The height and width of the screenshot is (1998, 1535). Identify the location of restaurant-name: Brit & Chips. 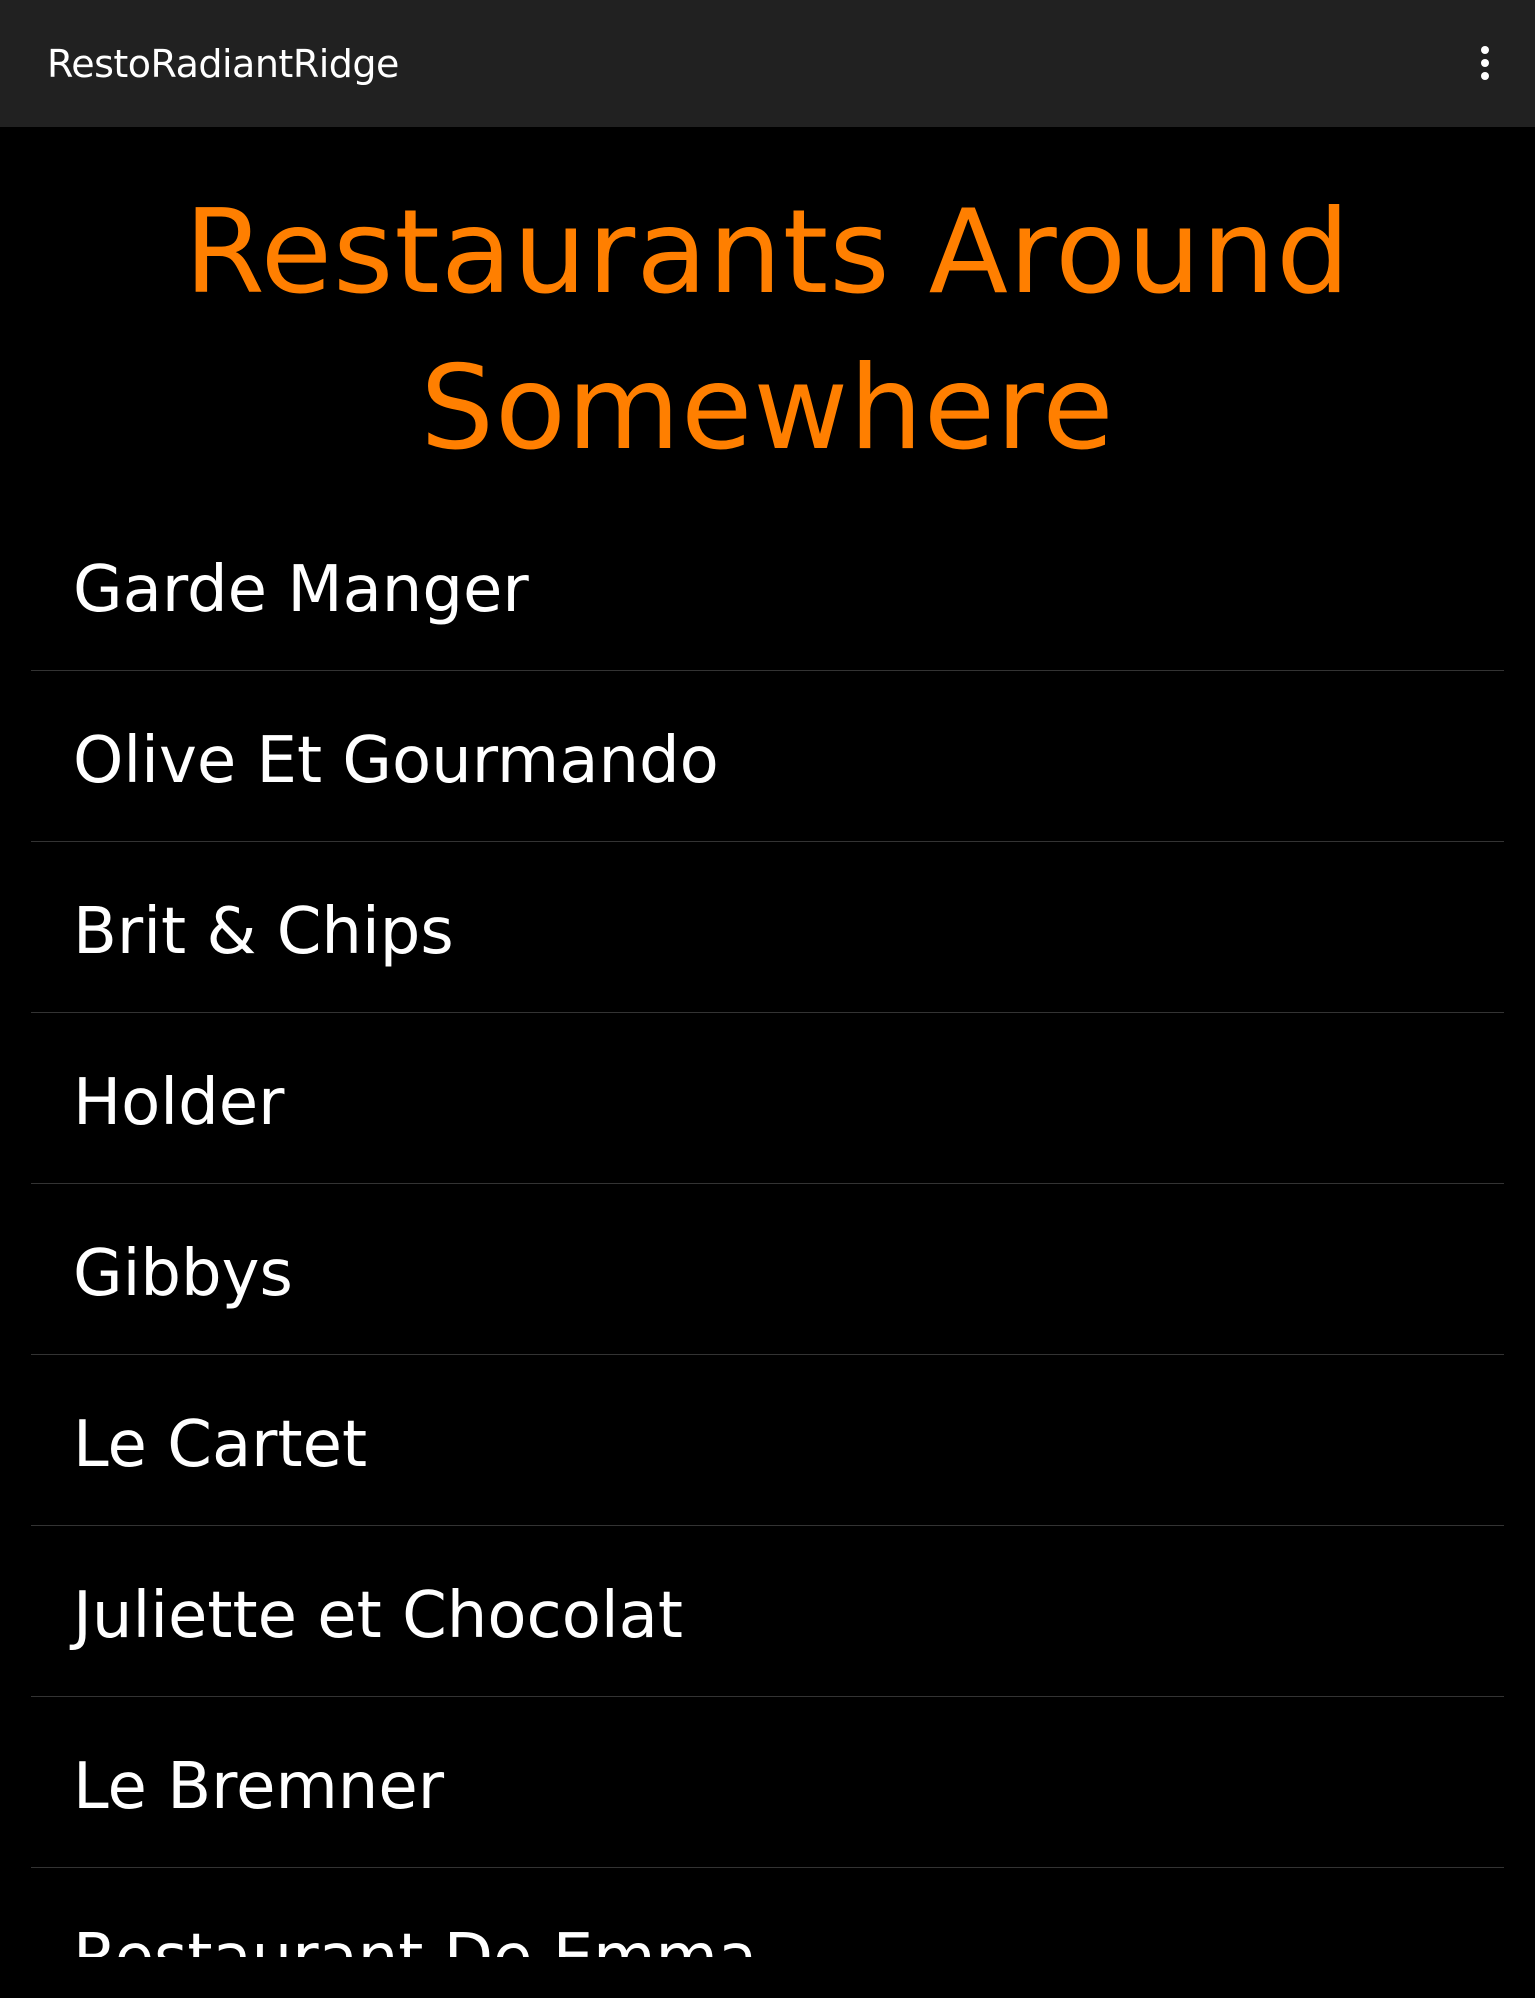
(263, 932).